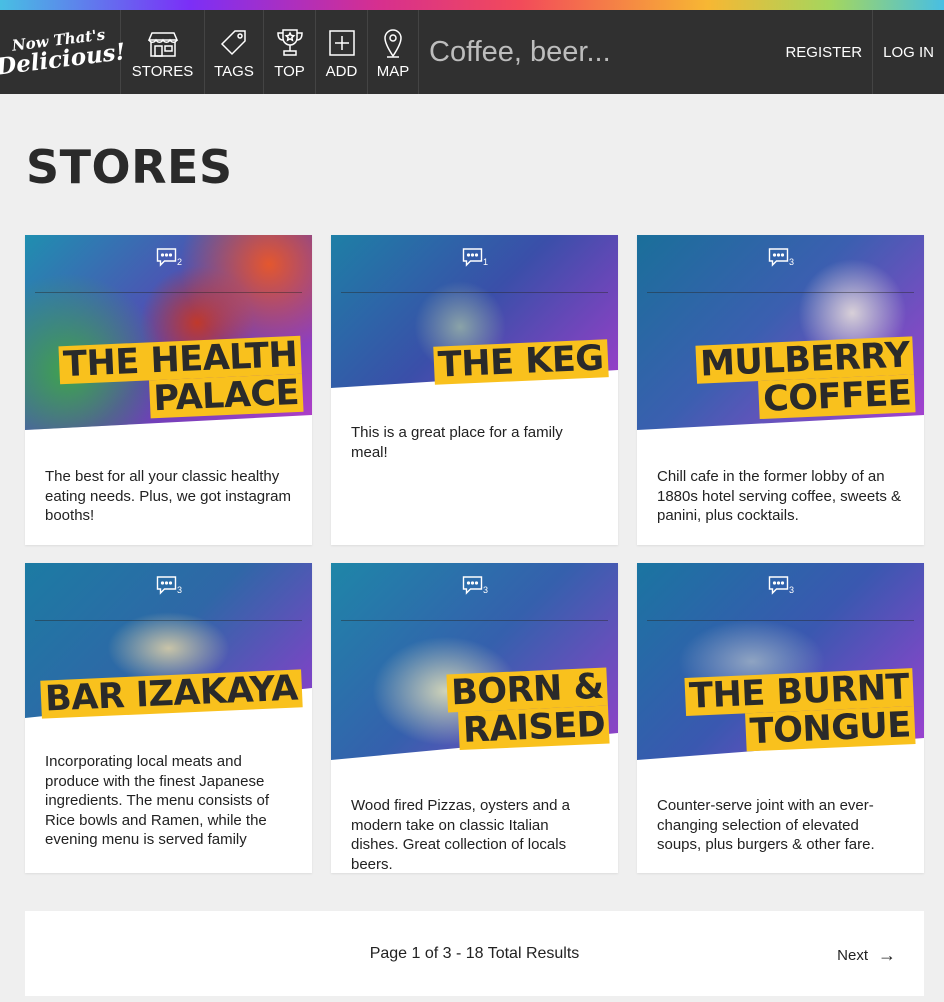 The image size is (944, 1002). I want to click on store-name: MULBERRY COFFEE, so click(805, 378).